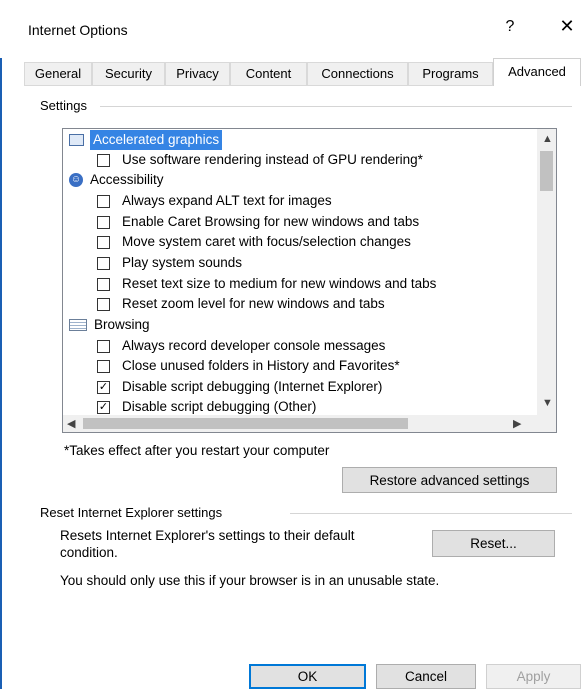 The image size is (581, 689). What do you see at coordinates (78, 30) in the screenshot?
I see `window-title: Internet Options` at bounding box center [78, 30].